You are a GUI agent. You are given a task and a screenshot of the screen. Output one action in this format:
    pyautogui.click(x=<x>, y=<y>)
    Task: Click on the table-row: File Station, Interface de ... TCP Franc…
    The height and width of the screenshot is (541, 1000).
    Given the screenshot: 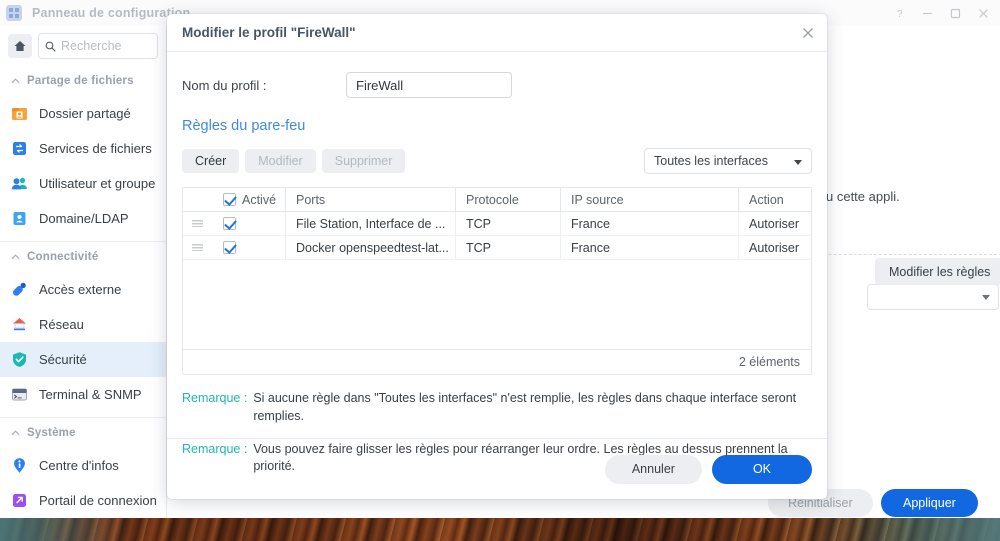 What is the action you would take?
    pyautogui.click(x=497, y=223)
    